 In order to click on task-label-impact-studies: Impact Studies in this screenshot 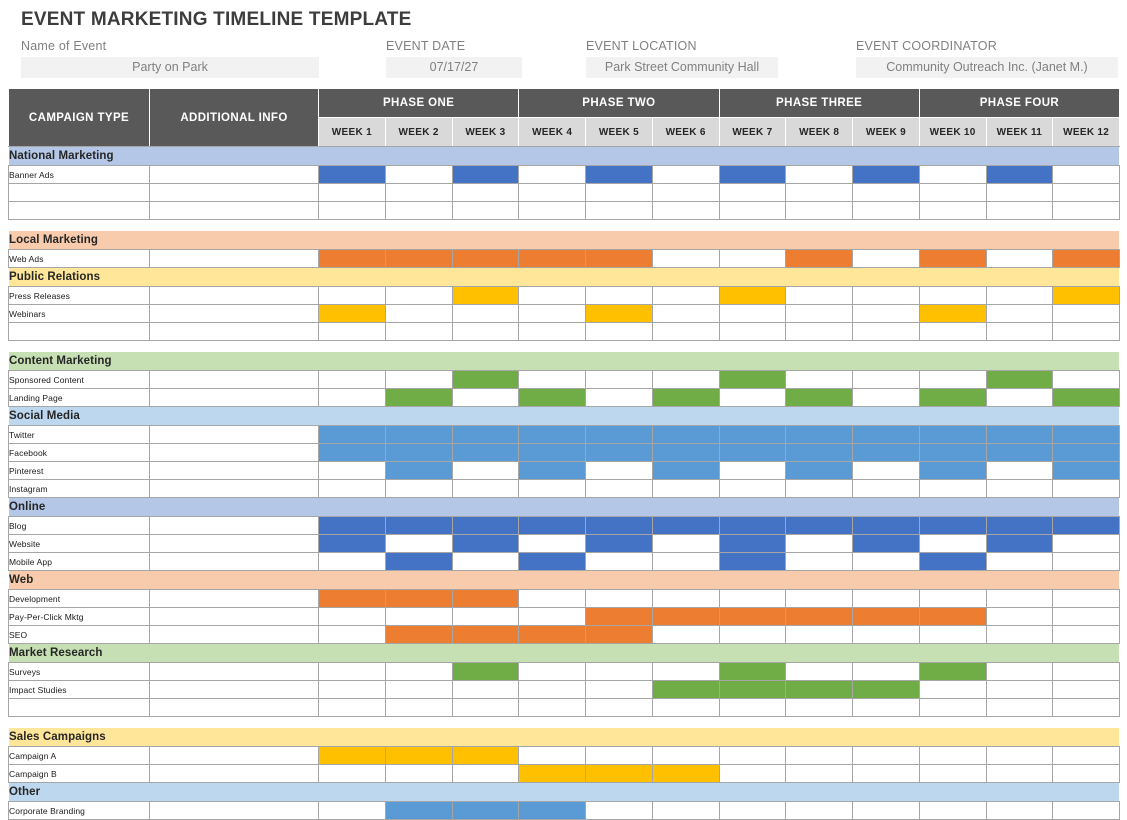, I will do `click(79, 689)`.